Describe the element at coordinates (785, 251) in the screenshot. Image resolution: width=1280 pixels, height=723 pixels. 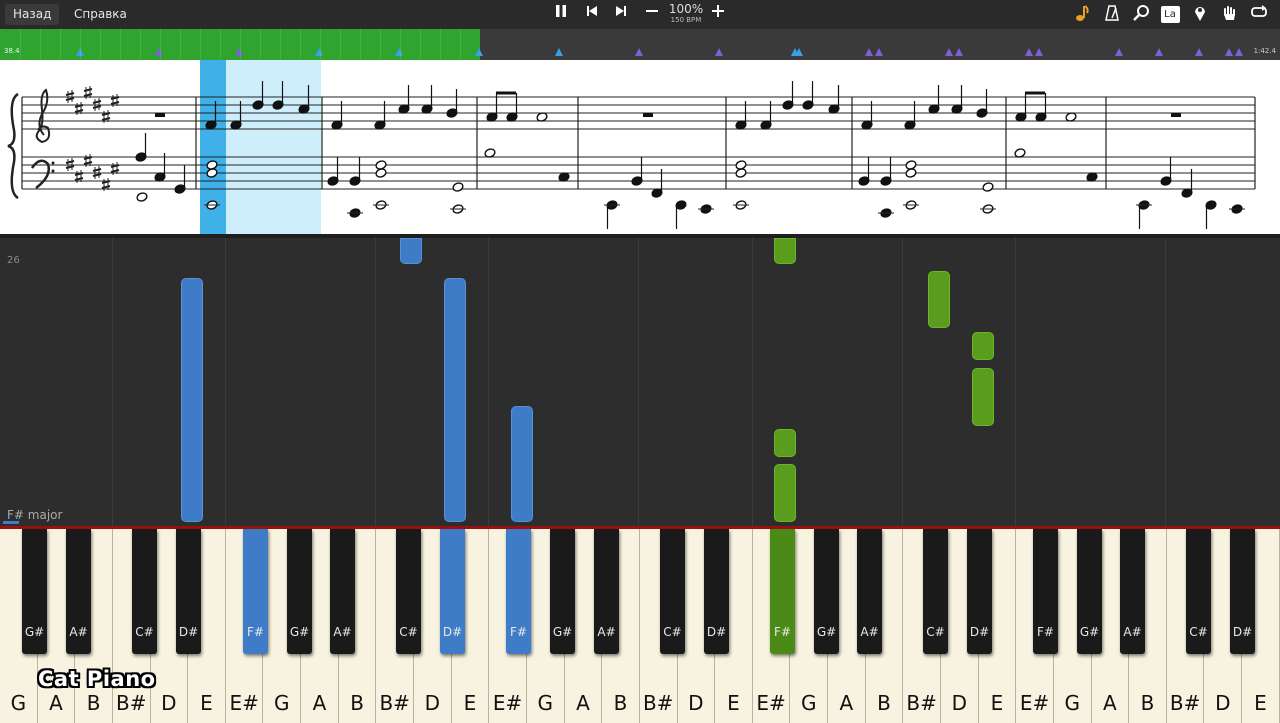
I see `falling-note` at that location.